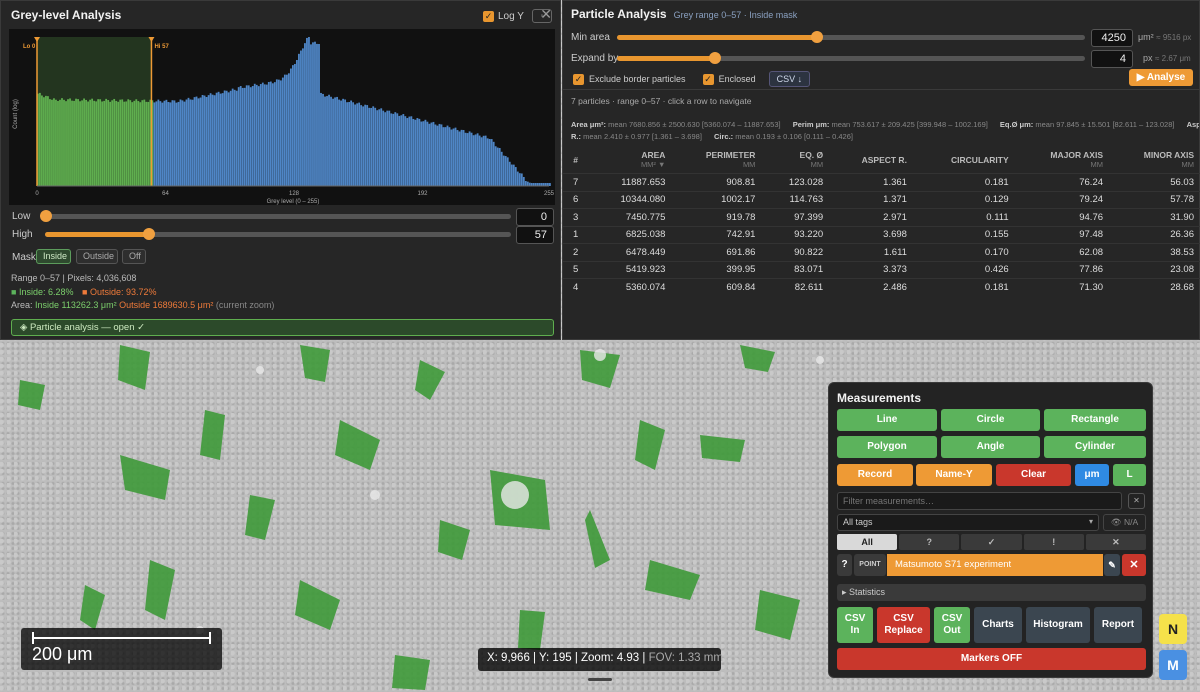 The image size is (1200, 692). What do you see at coordinates (716, 160) in the screenshot?
I see `column-header: PERIMETER MM` at bounding box center [716, 160].